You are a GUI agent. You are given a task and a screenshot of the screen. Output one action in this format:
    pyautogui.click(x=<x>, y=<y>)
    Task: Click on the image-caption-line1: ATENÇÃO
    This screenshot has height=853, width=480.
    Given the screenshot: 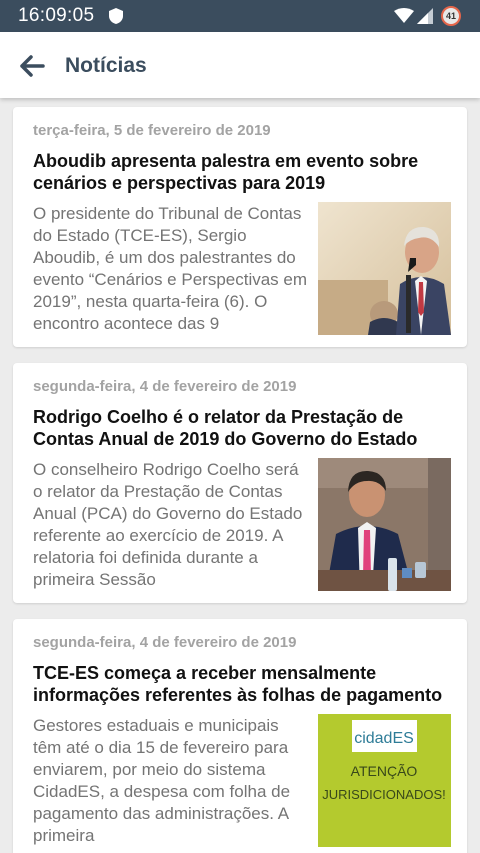 What is the action you would take?
    pyautogui.click(x=384, y=771)
    